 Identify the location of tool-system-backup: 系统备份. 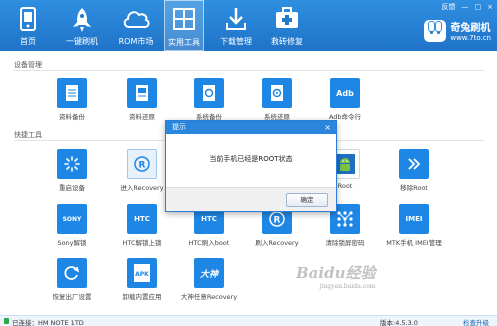
(209, 100).